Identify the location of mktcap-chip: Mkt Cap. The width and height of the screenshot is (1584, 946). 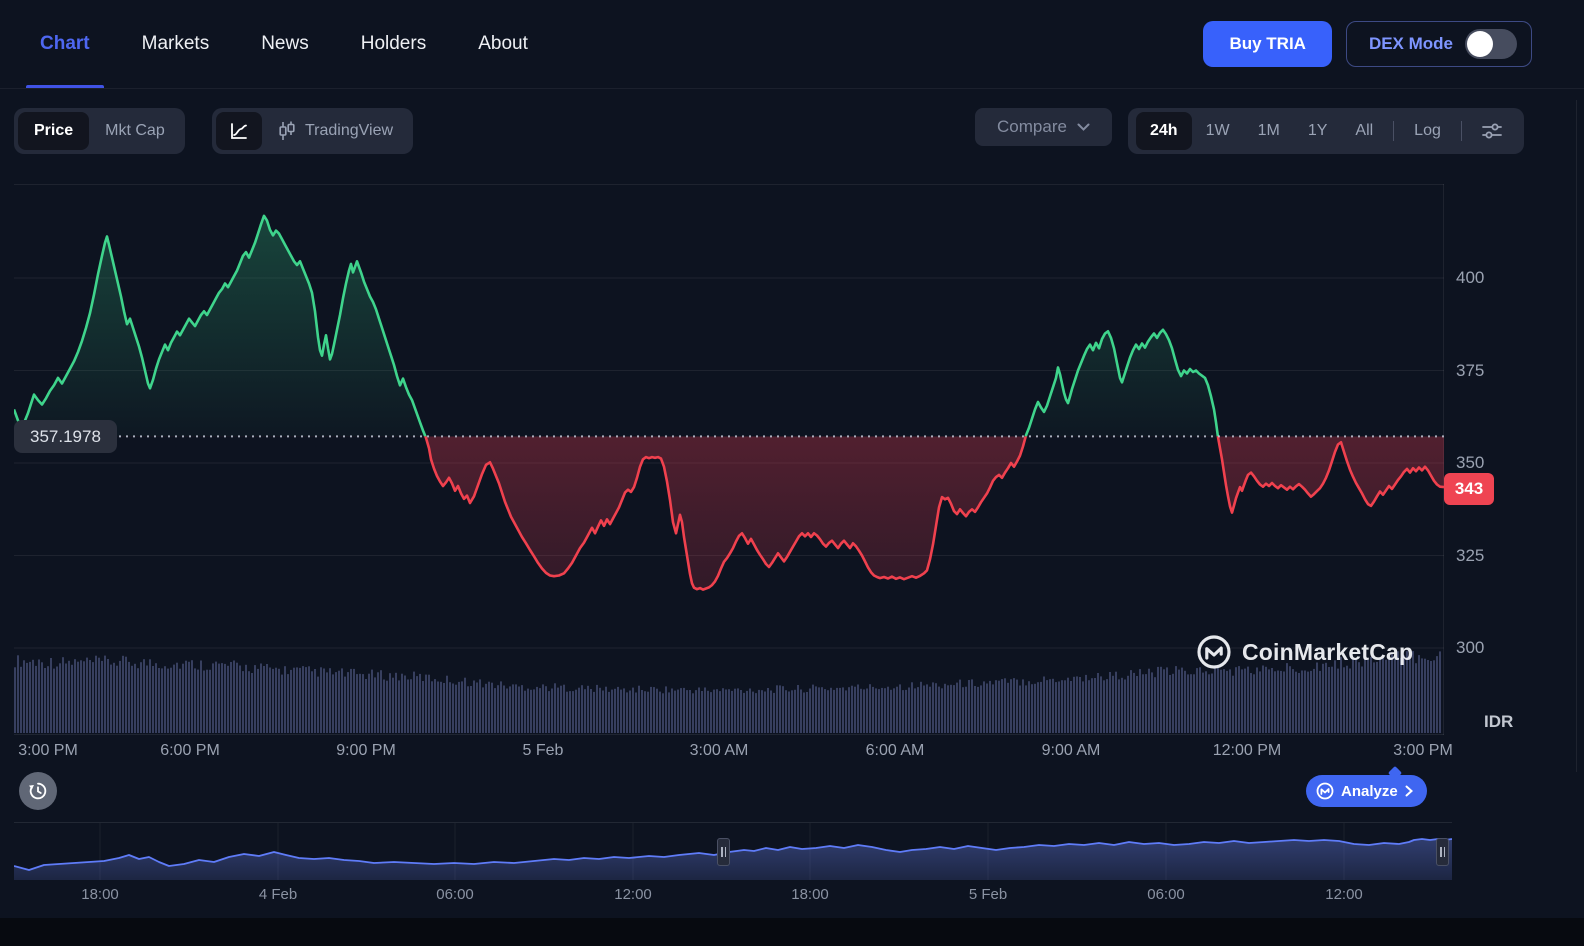
(135, 131).